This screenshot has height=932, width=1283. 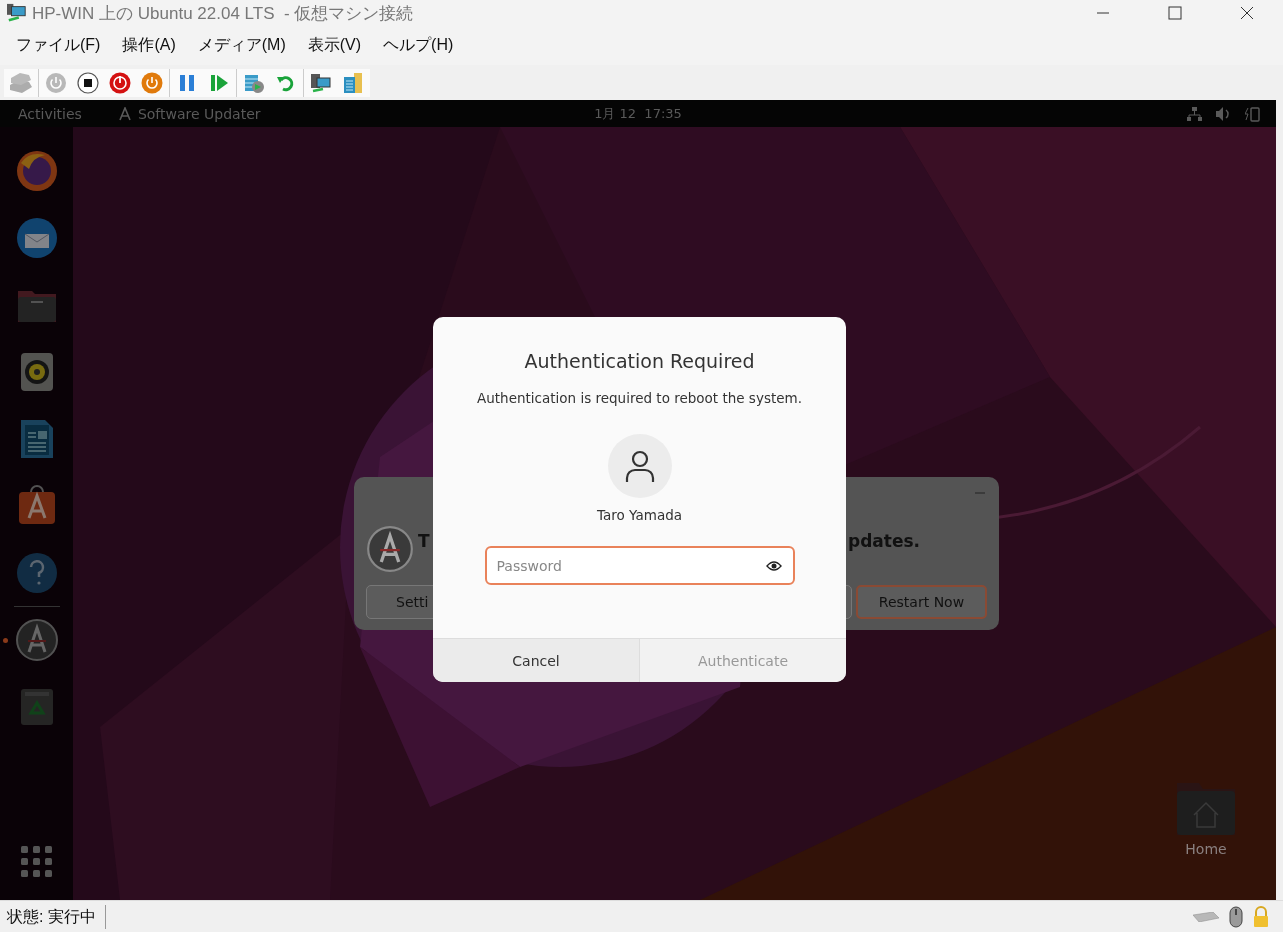 What do you see at coordinates (390, 549) in the screenshot?
I see `updater-logo-icon` at bounding box center [390, 549].